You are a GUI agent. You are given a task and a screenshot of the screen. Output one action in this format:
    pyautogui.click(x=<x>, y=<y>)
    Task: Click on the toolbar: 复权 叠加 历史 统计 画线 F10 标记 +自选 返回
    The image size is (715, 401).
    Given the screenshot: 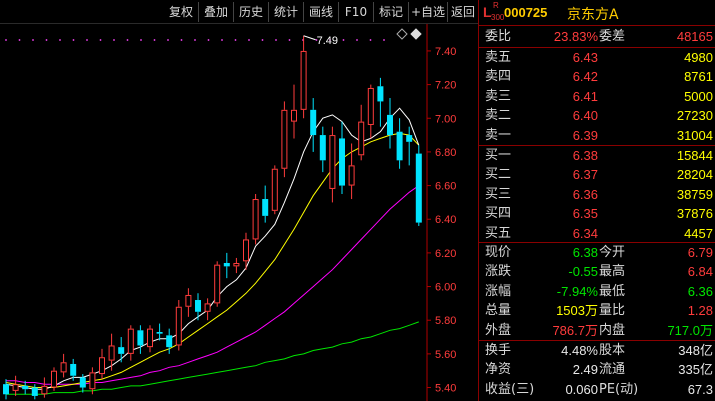 What is the action you would take?
    pyautogui.click(x=239, y=12)
    